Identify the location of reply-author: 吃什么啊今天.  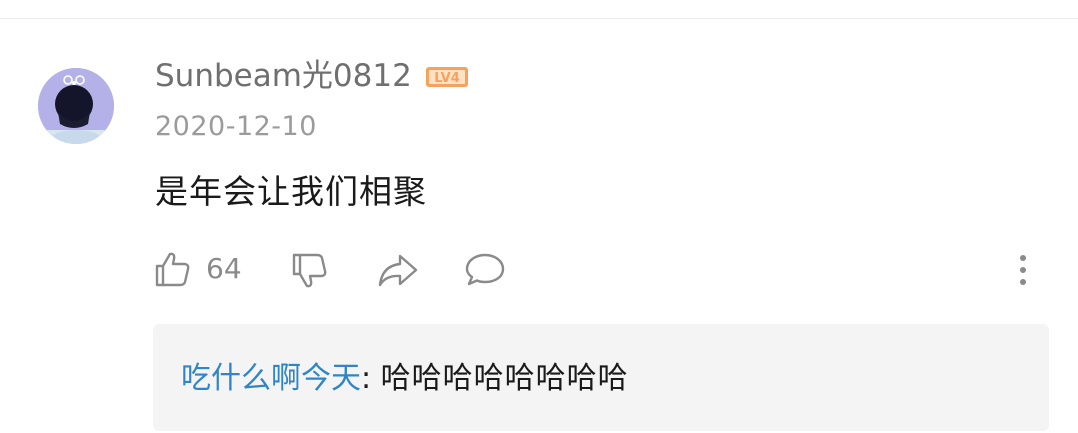
(271, 378).